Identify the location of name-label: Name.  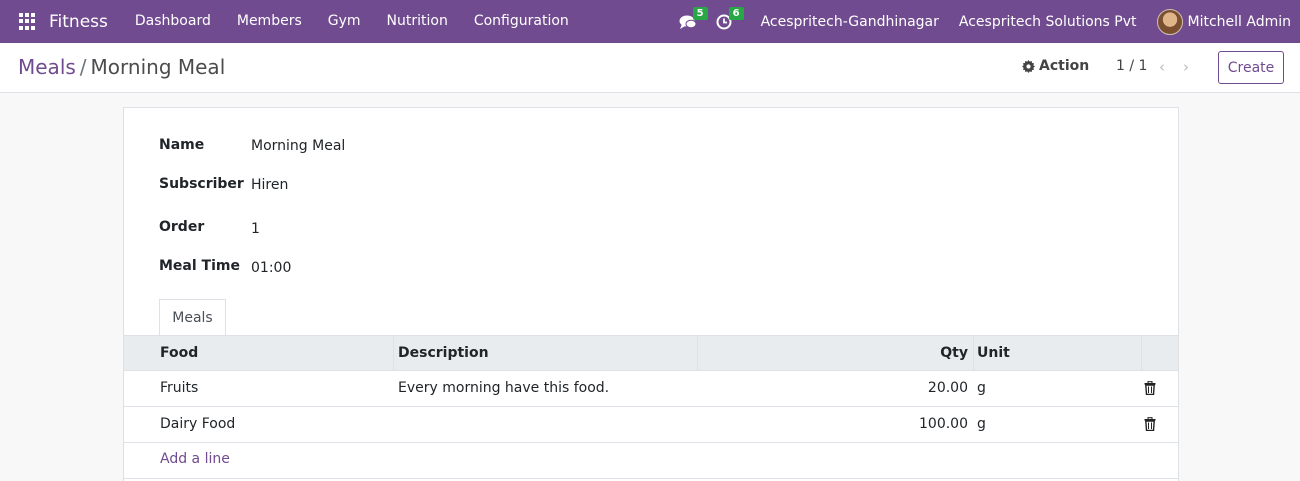
(182, 145).